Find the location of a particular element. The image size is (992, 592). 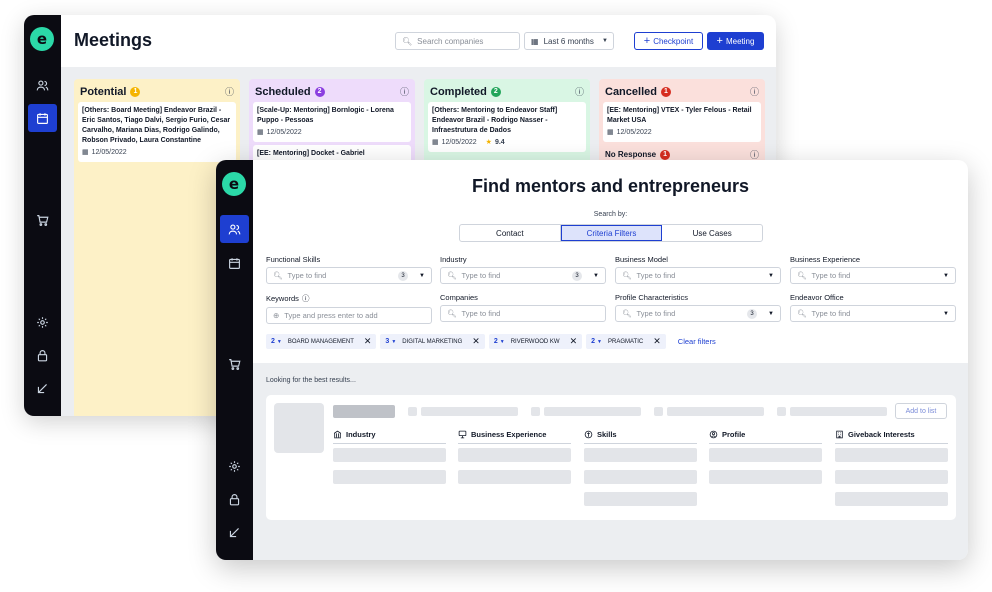

count-badge: 1 is located at coordinates (665, 91).